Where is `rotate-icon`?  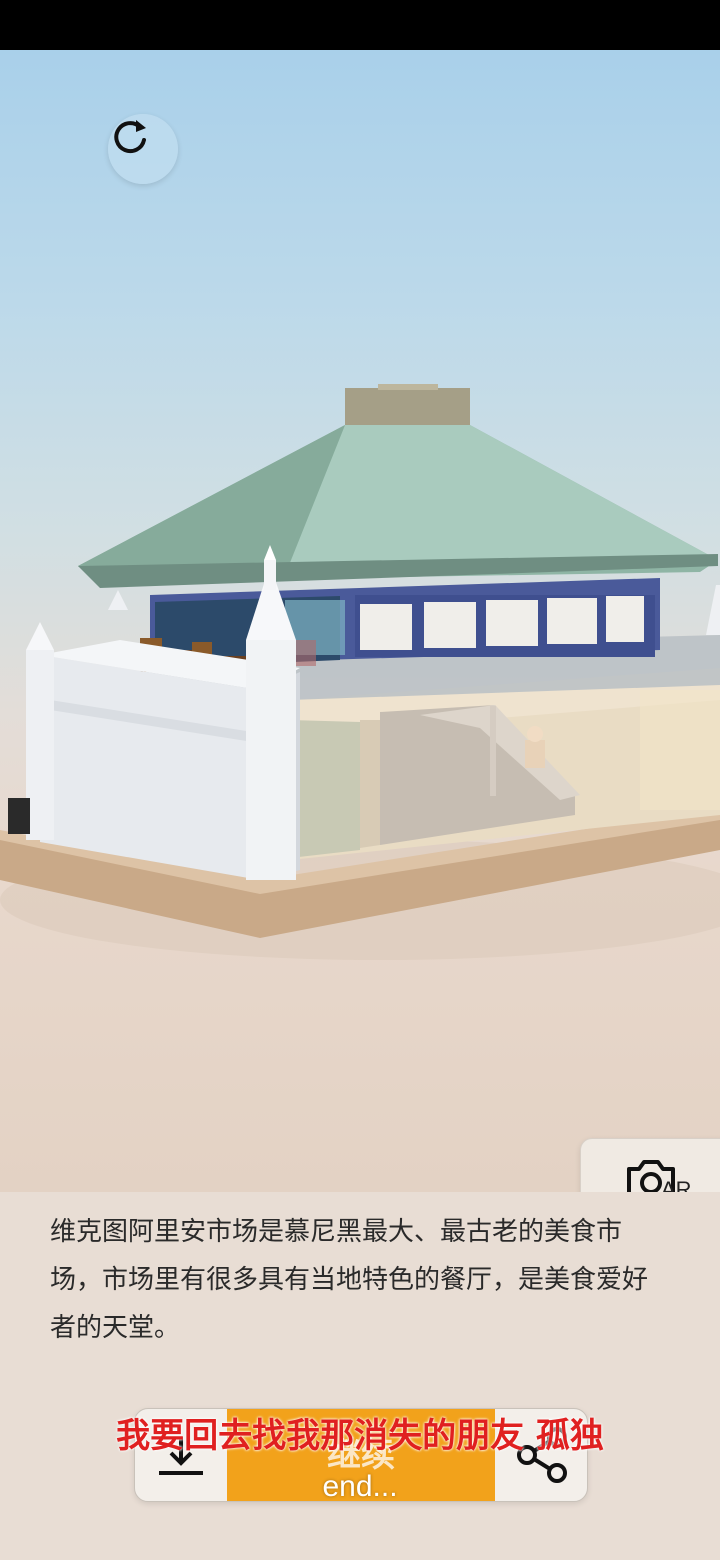
rotate-icon is located at coordinates (130, 137).